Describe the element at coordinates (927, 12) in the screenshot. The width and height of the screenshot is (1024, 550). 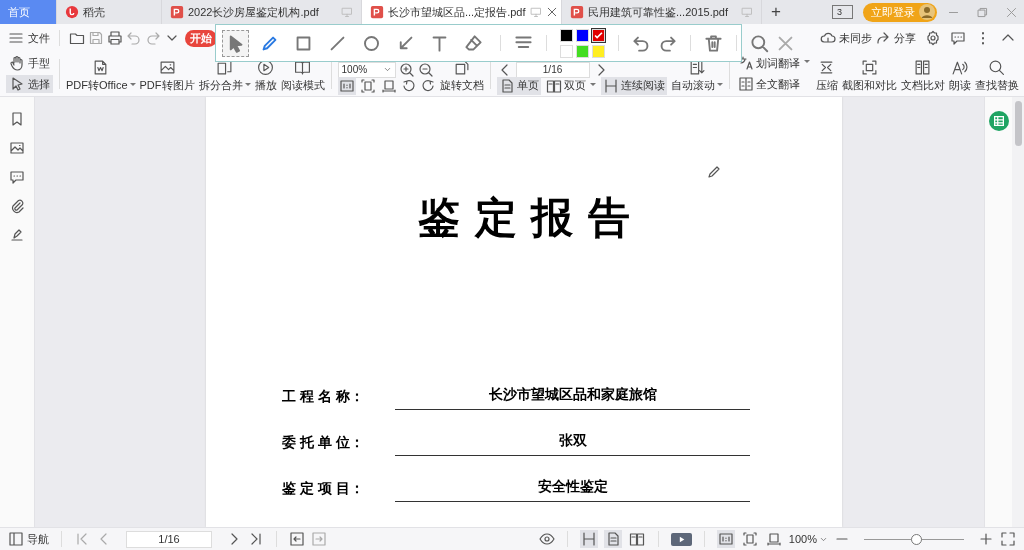
I see `avatar-icon` at that location.